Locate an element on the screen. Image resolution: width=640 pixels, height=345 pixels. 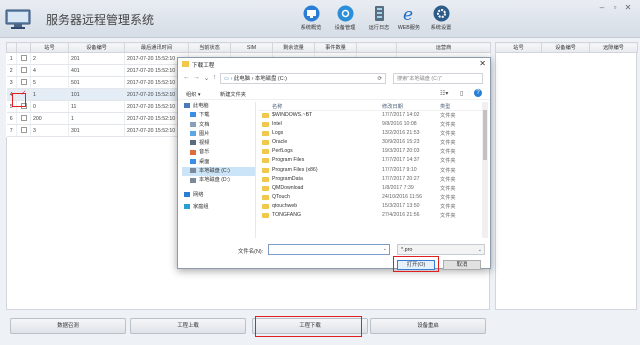
column-header: 最后通讯时间 is located at coordinates (156, 47).